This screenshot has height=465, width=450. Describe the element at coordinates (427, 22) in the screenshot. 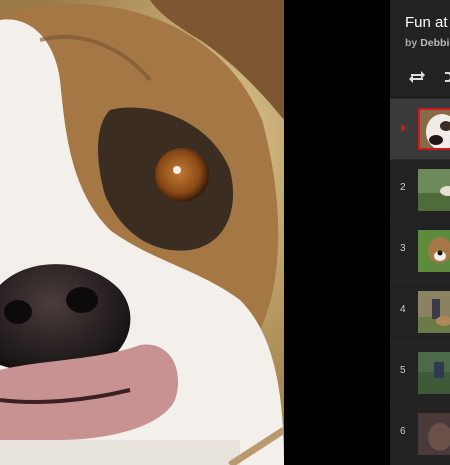

I see `playlist-title: Fun at` at that location.